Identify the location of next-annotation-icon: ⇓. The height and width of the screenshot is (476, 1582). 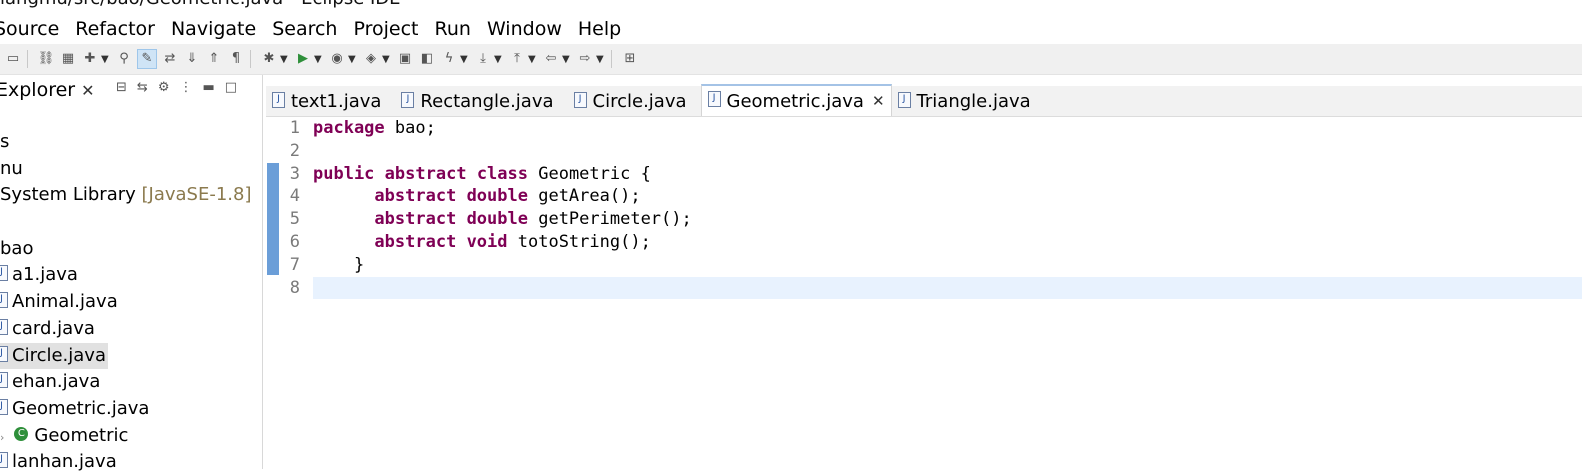
(192, 59).